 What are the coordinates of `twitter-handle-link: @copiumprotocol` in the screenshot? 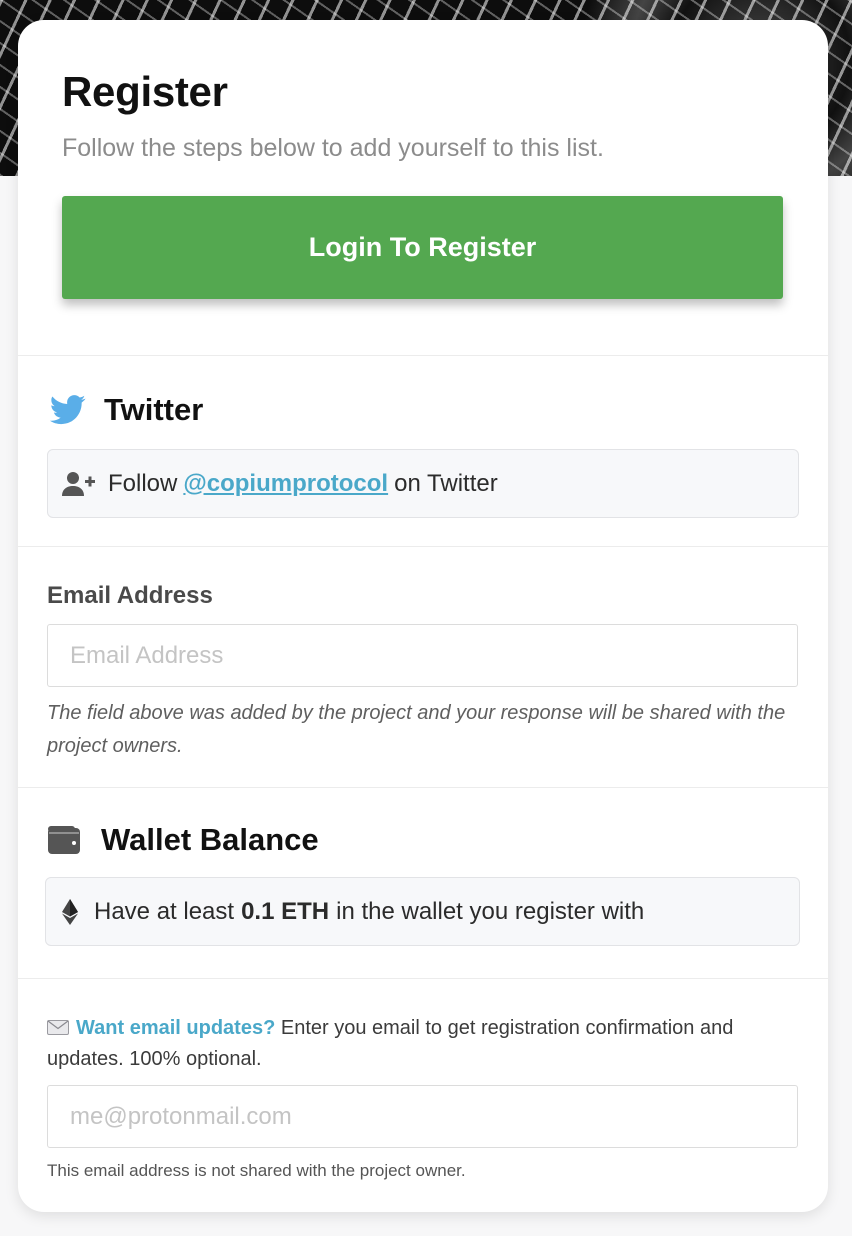 It's located at (285, 484).